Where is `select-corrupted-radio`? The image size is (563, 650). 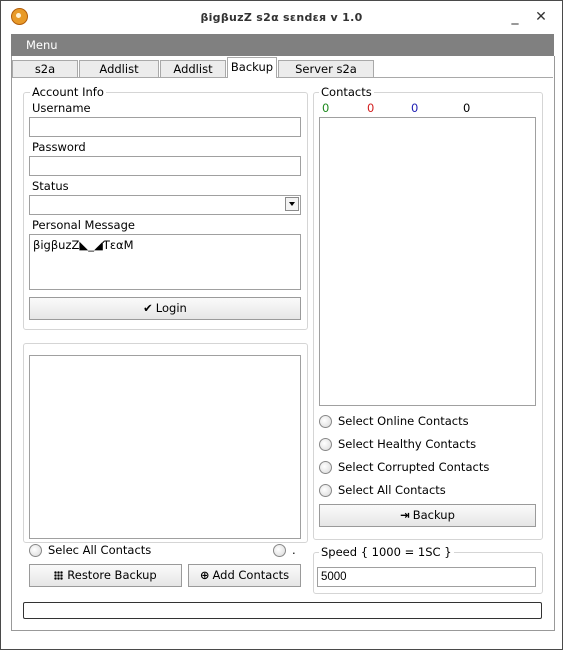
select-corrupted-radio is located at coordinates (325, 467).